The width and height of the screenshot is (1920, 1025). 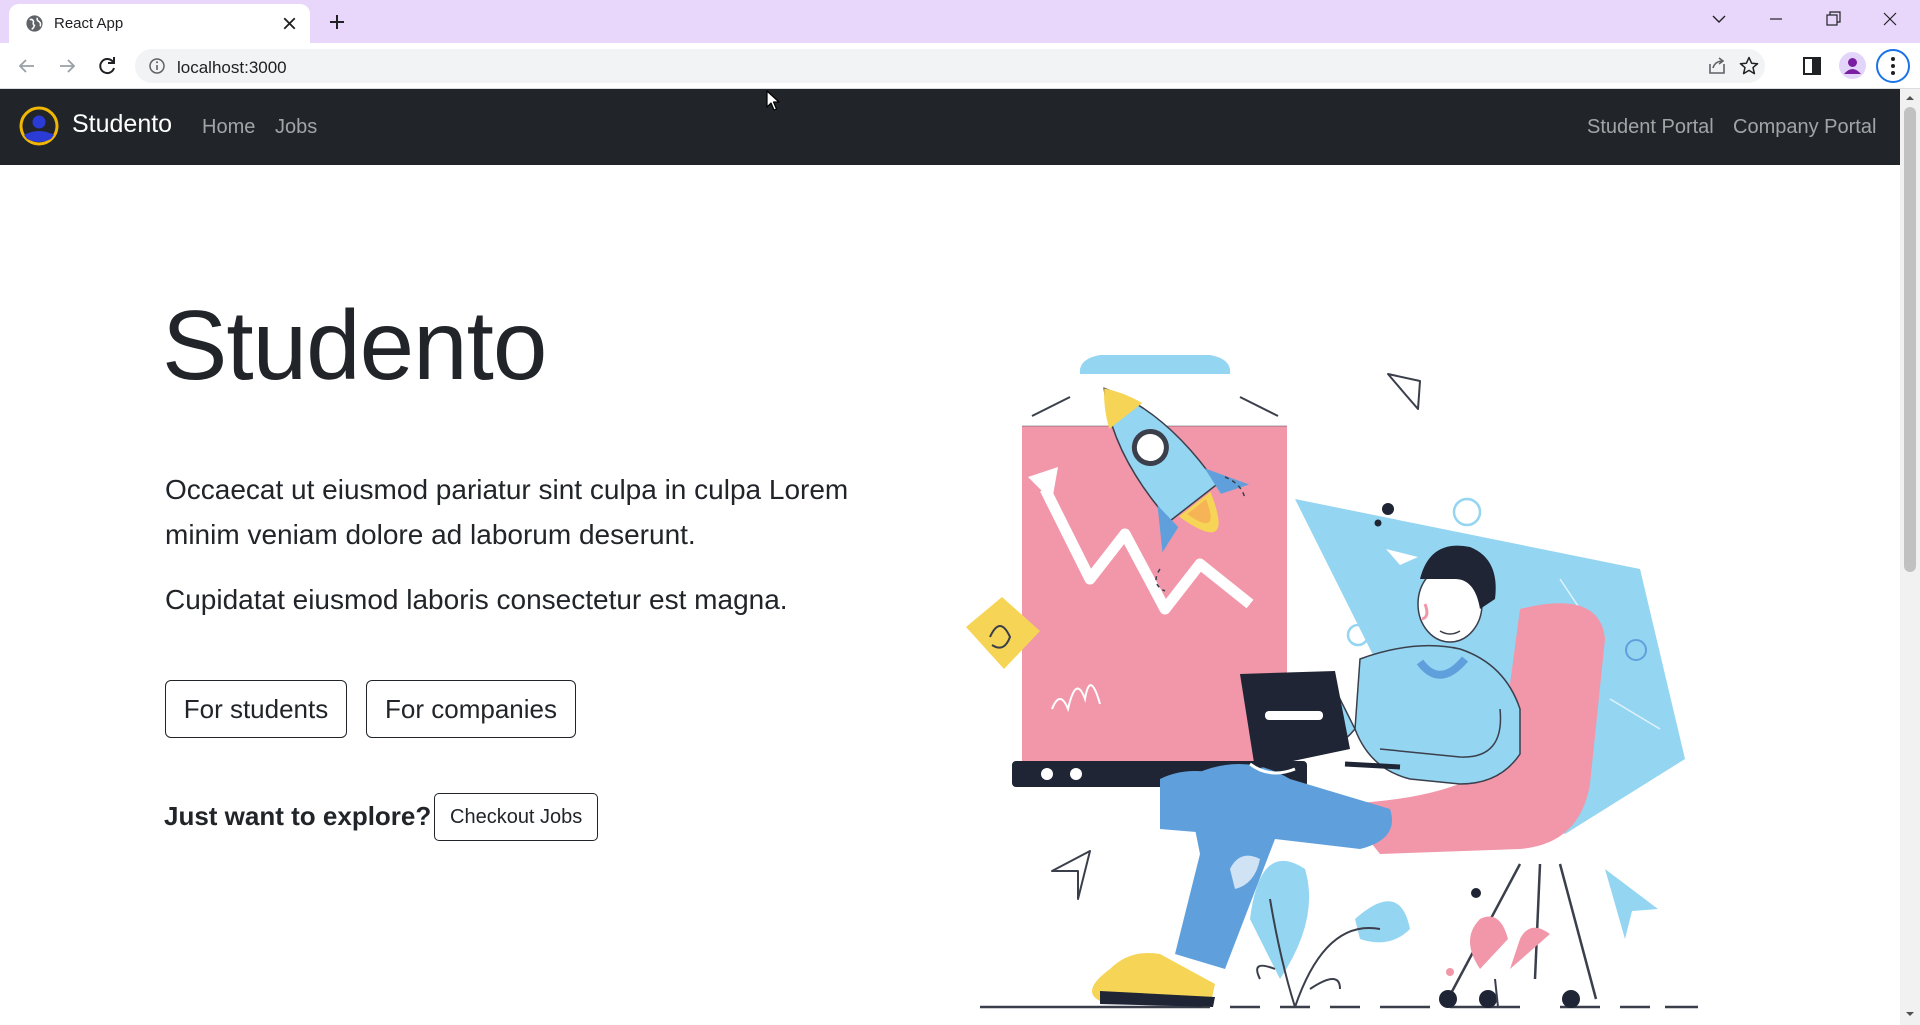 I want to click on cursor-icon, so click(x=773, y=100).